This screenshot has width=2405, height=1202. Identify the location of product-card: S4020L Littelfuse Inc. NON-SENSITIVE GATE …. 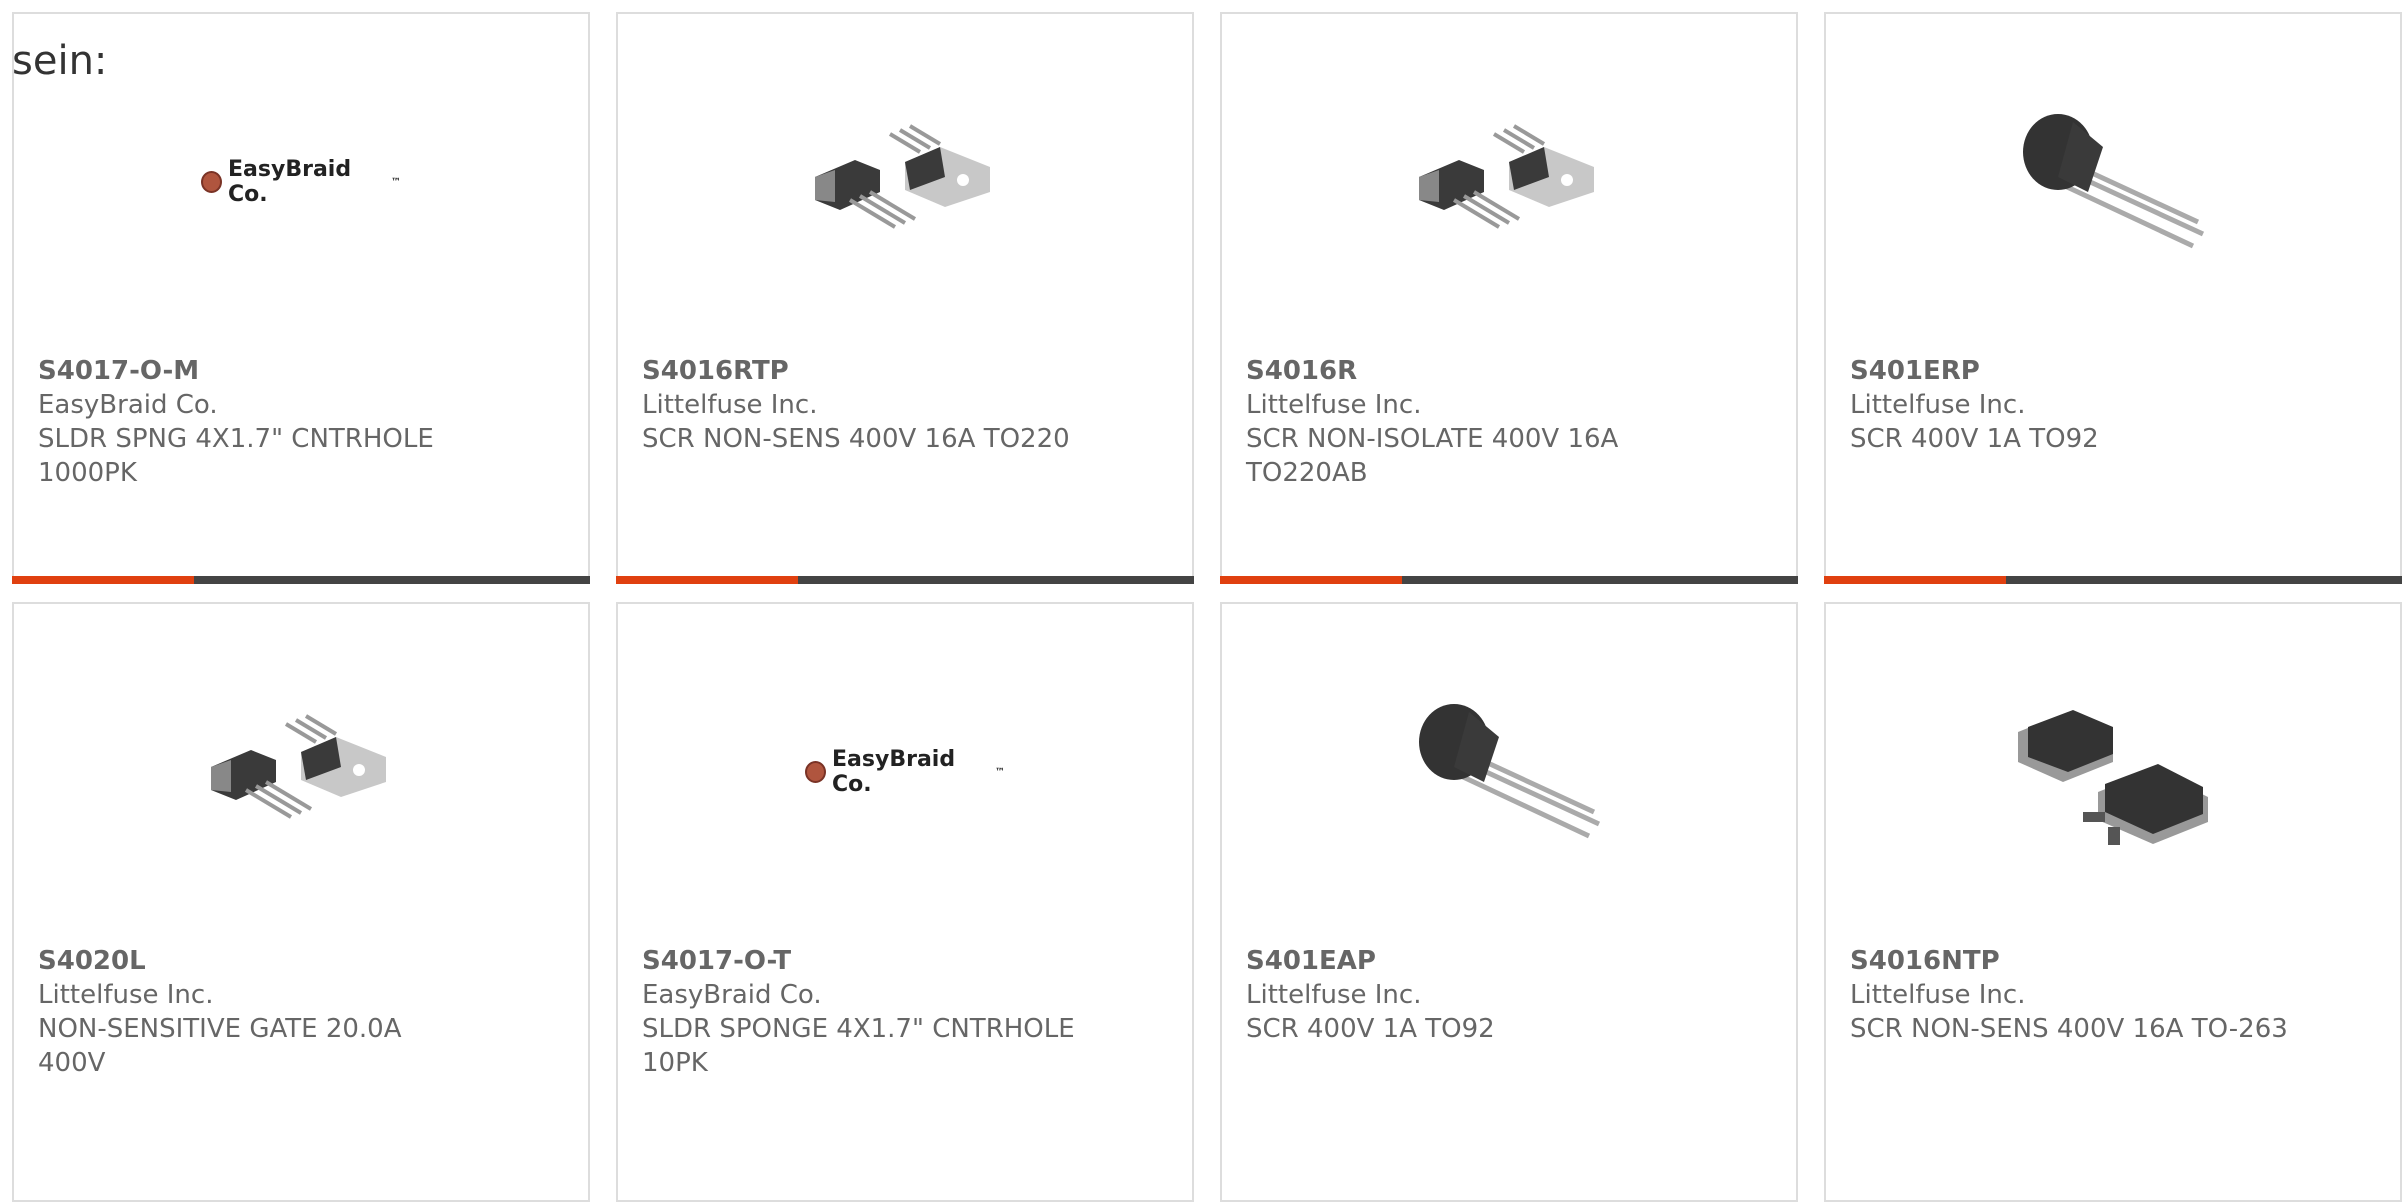
(301, 902).